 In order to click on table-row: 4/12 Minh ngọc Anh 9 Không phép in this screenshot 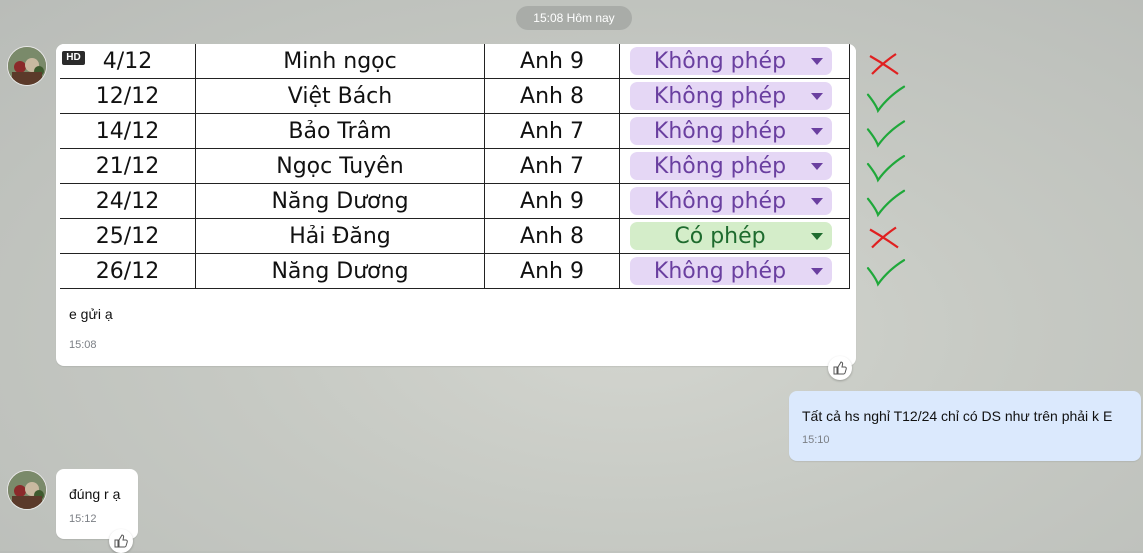, I will do `click(455, 61)`.